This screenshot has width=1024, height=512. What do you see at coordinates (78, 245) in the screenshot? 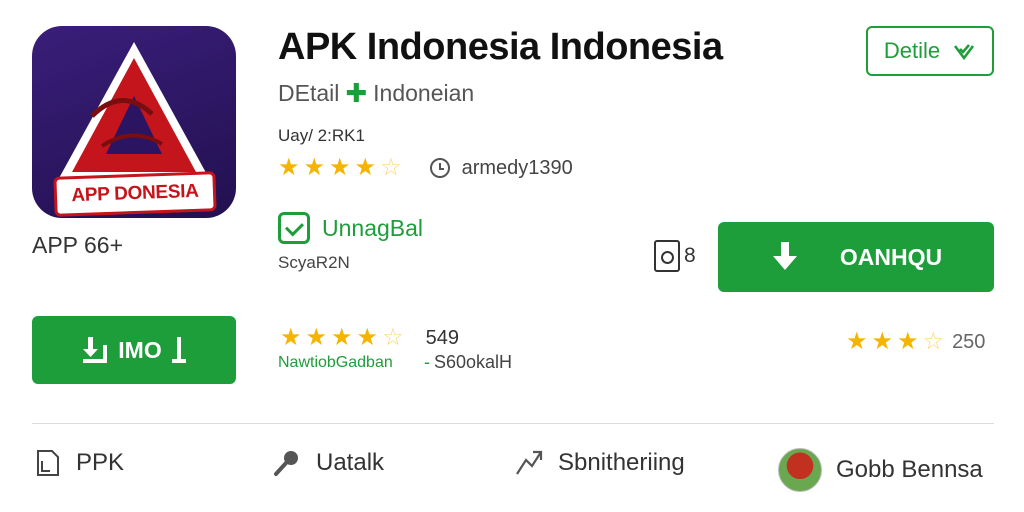
I see `age-rating: APP 66+` at bounding box center [78, 245].